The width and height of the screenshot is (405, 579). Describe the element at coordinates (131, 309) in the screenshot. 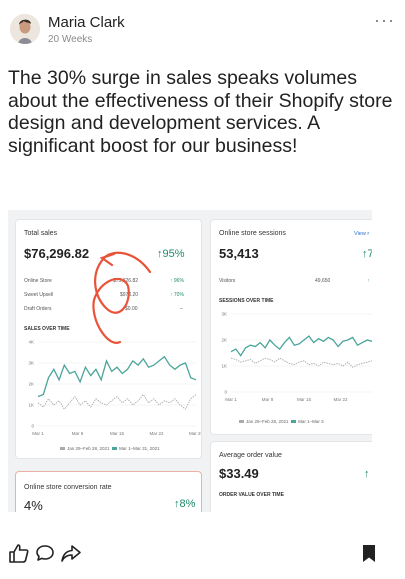

I see `row-value-draft-orders: $0.00` at that location.